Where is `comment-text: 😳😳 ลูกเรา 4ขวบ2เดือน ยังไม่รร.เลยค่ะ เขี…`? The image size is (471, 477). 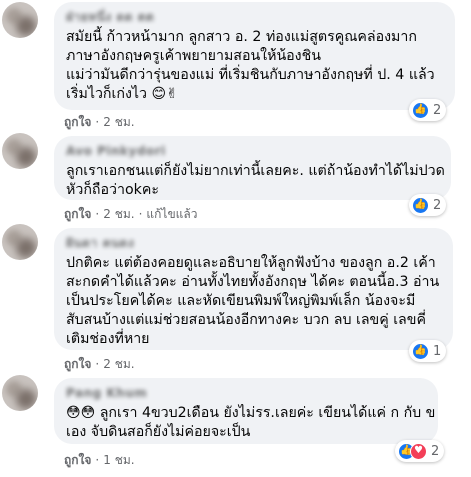
comment-text: 😳😳 ลูกเรา 4ขวบ2เดือน ยังไม่รร.เลยค่ะ เขี… is located at coordinates (250, 423).